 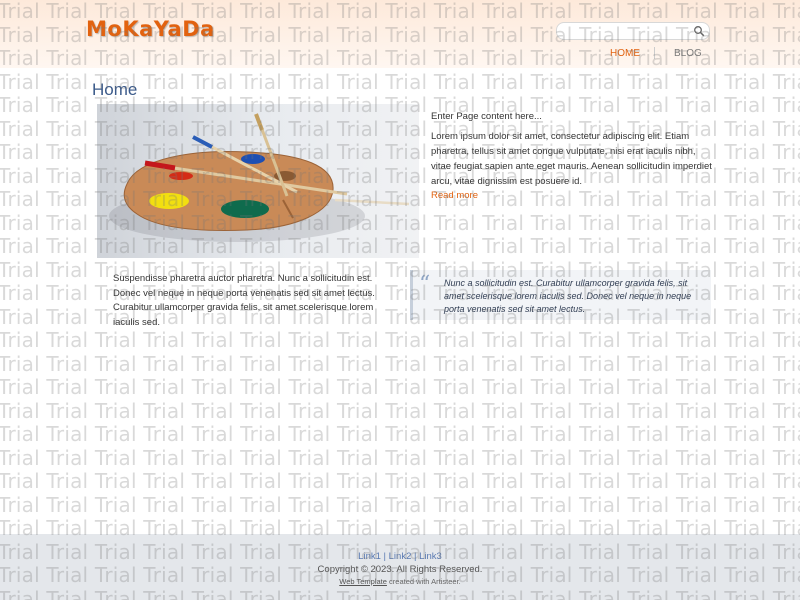 I want to click on page-title: Home, so click(x=115, y=89).